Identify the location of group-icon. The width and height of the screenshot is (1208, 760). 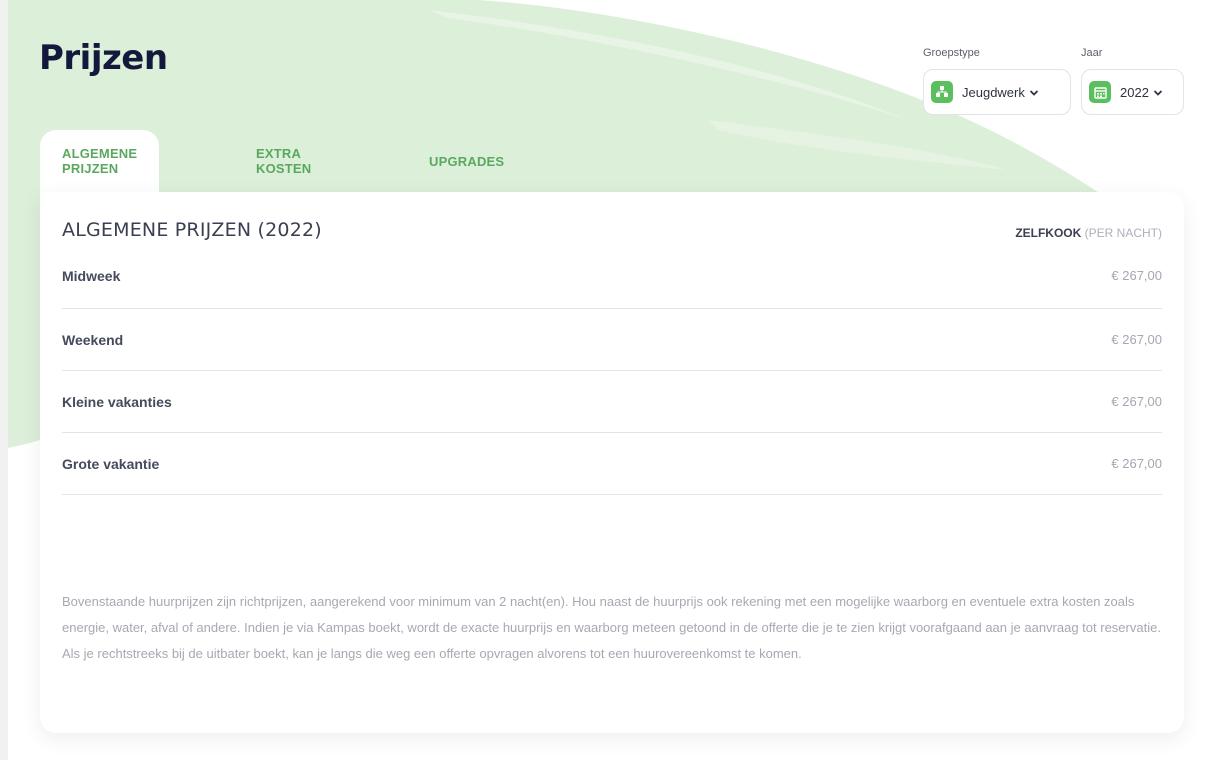
(942, 92).